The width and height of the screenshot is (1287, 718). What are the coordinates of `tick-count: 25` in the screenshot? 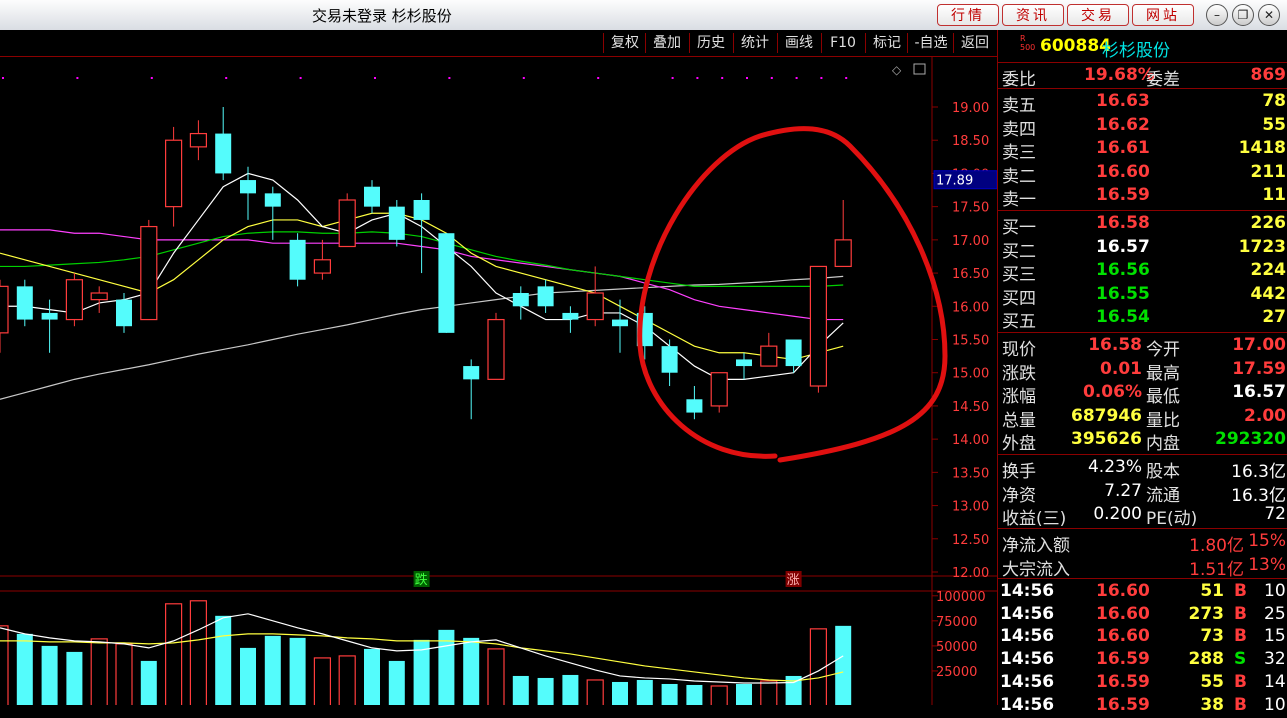 It's located at (1275, 613).